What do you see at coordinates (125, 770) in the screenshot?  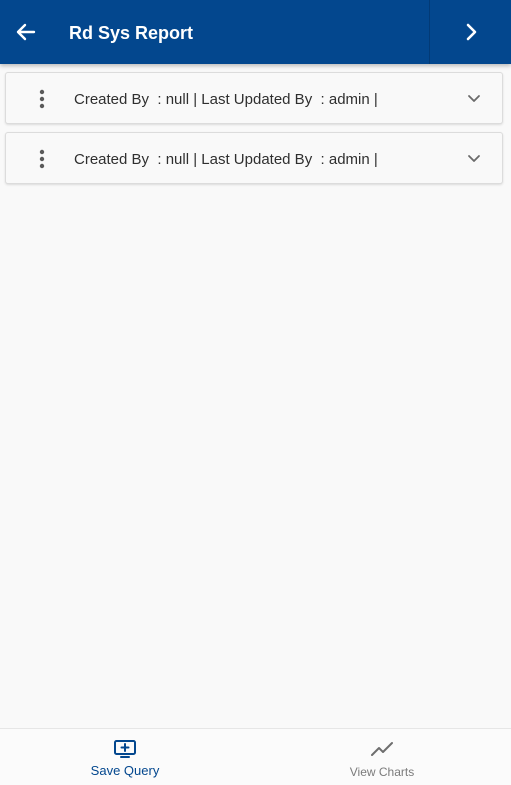 I see `save-query-label: Save Query` at bounding box center [125, 770].